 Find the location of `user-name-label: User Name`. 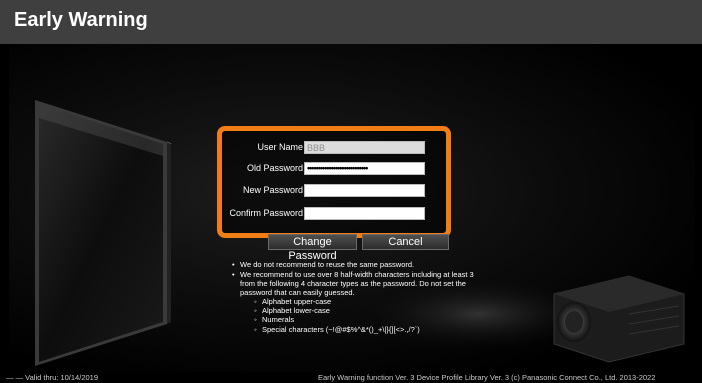

user-name-label: User Name is located at coordinates (280, 147).